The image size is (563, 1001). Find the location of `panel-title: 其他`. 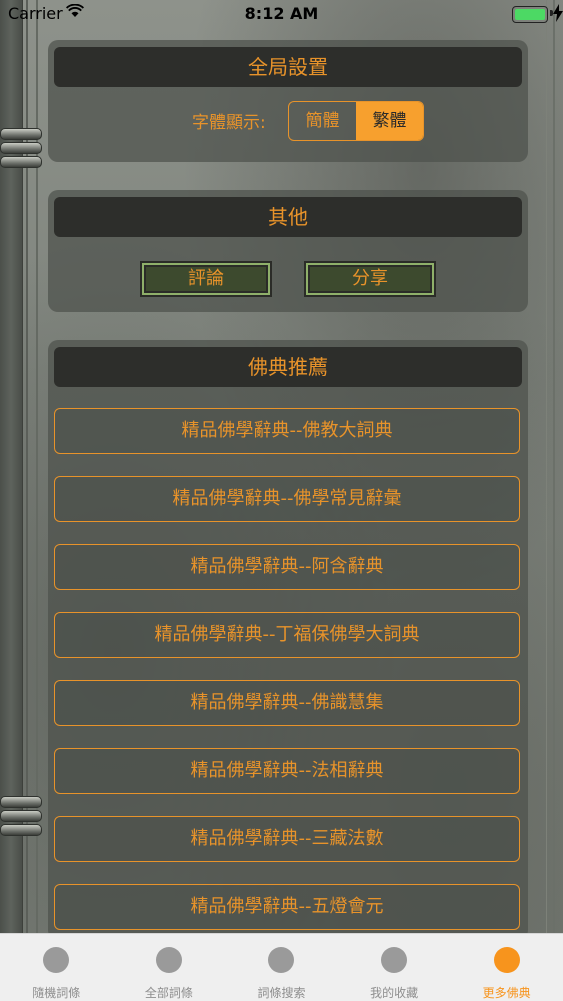

panel-title: 其他 is located at coordinates (288, 217).